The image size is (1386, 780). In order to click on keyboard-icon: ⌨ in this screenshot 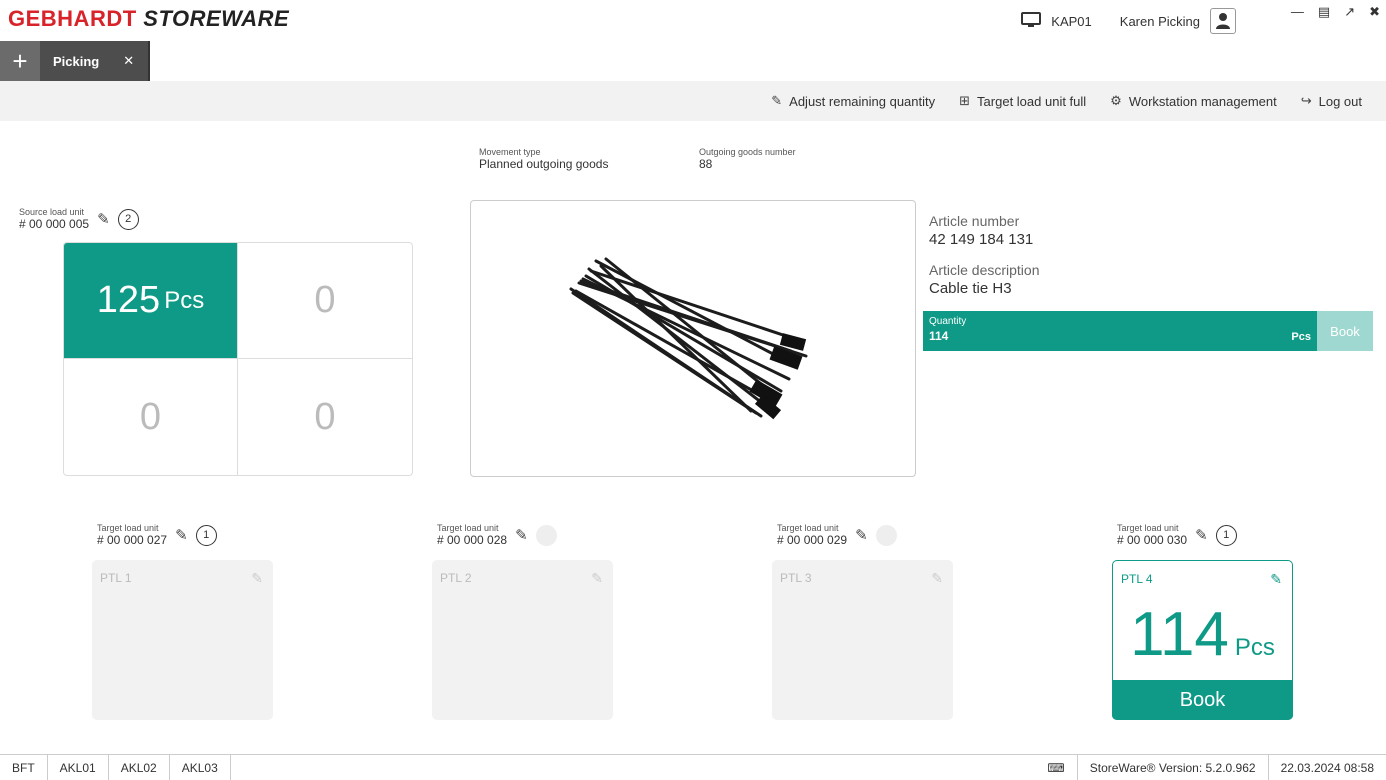, I will do `click(1055, 767)`.